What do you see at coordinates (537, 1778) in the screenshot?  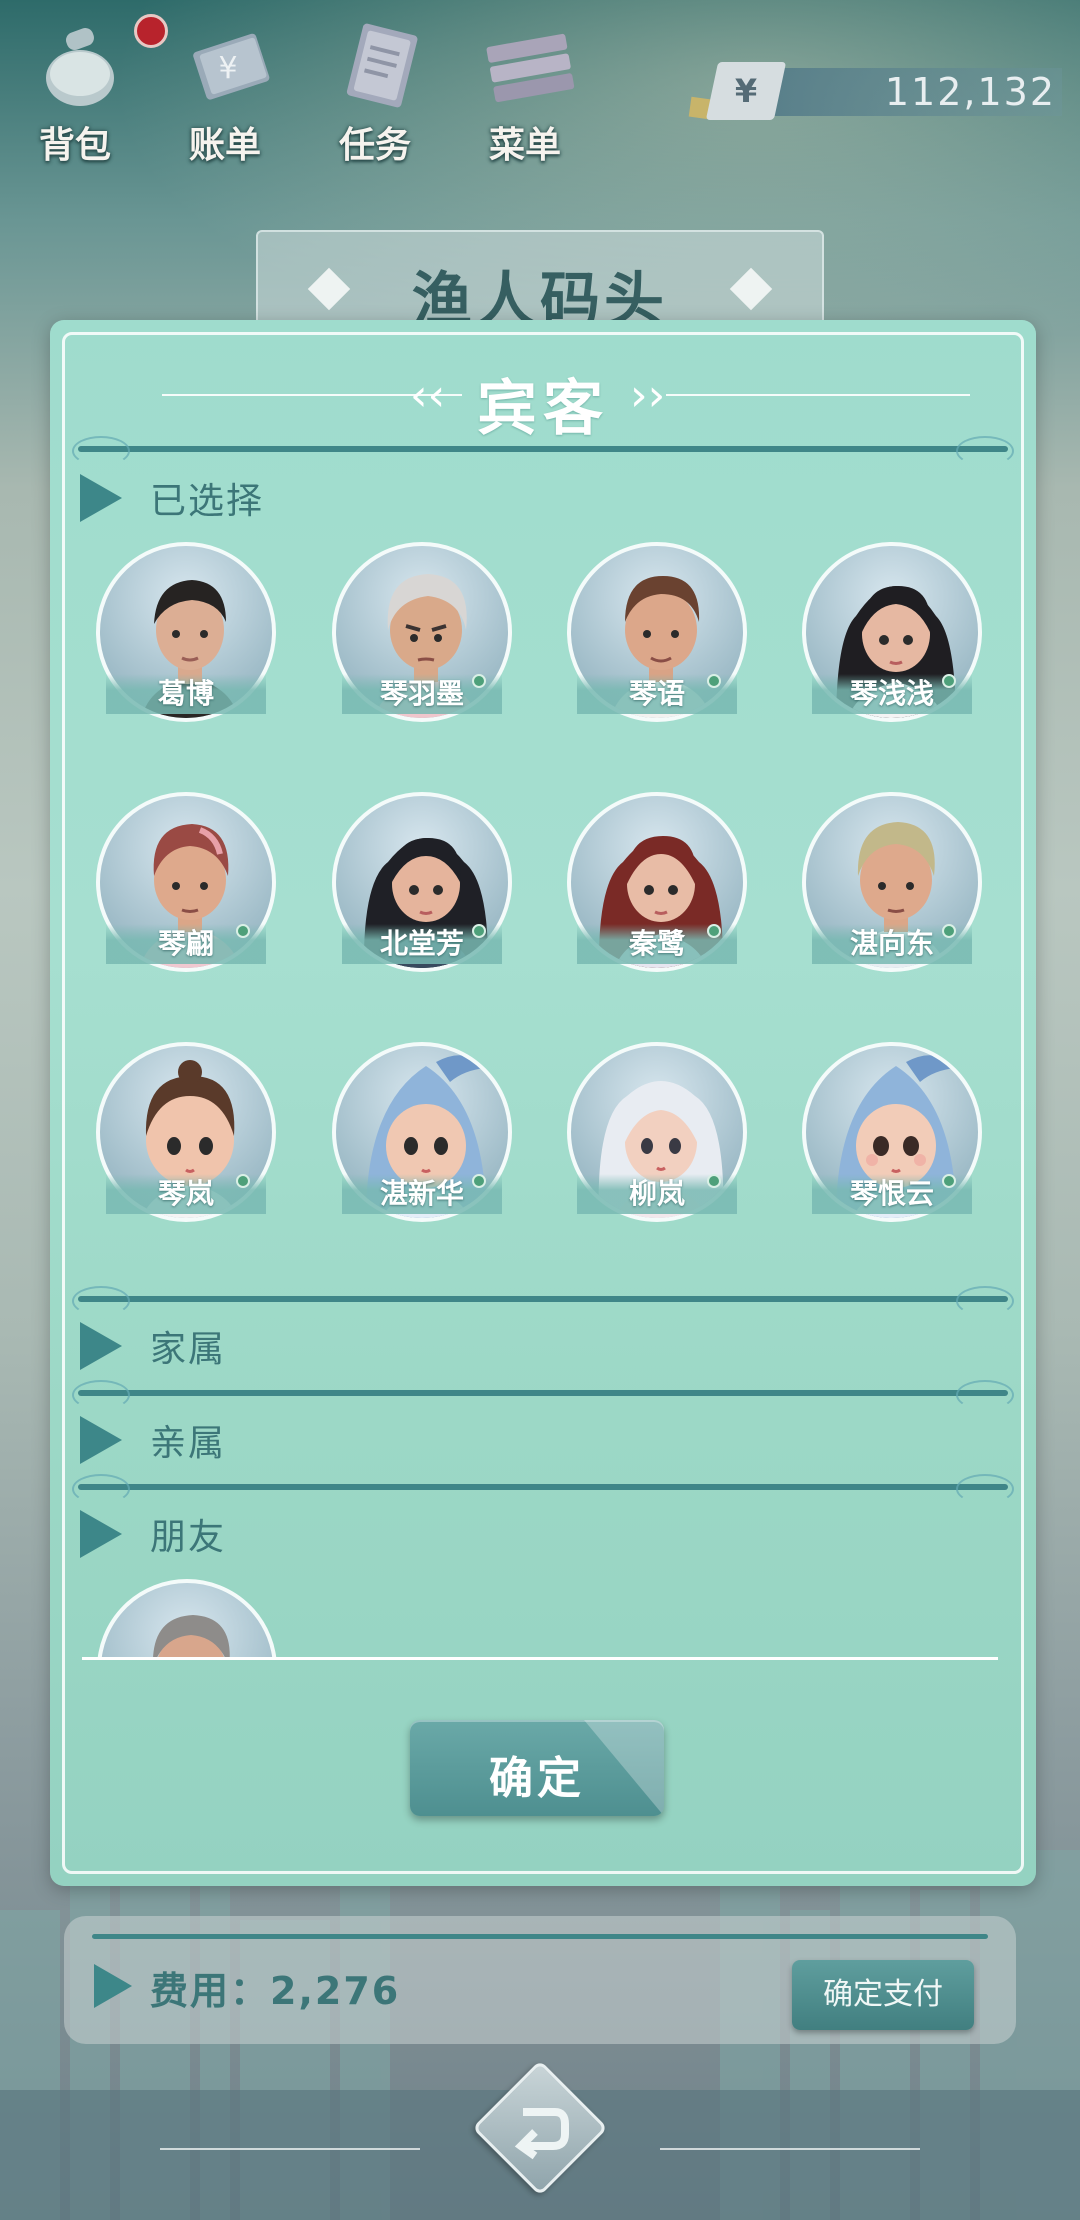 I see `confirm-label: 确定` at bounding box center [537, 1778].